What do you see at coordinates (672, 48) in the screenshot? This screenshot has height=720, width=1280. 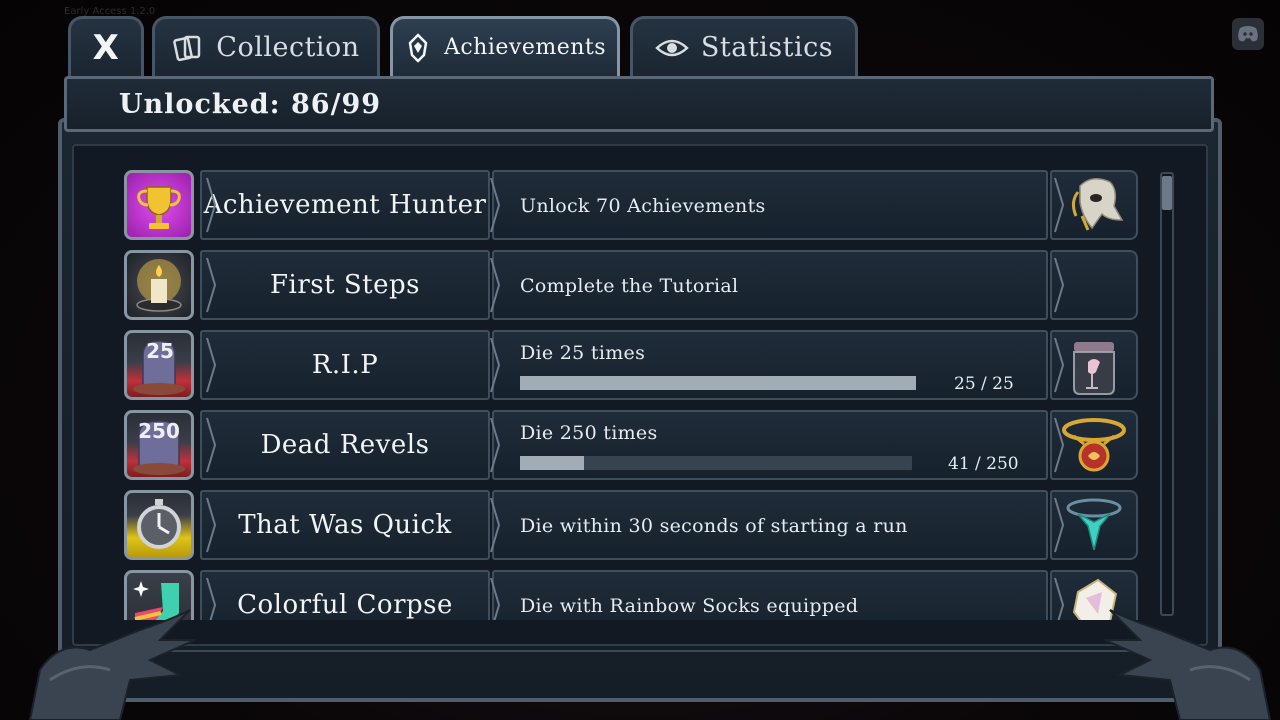 I see `eye-icon` at bounding box center [672, 48].